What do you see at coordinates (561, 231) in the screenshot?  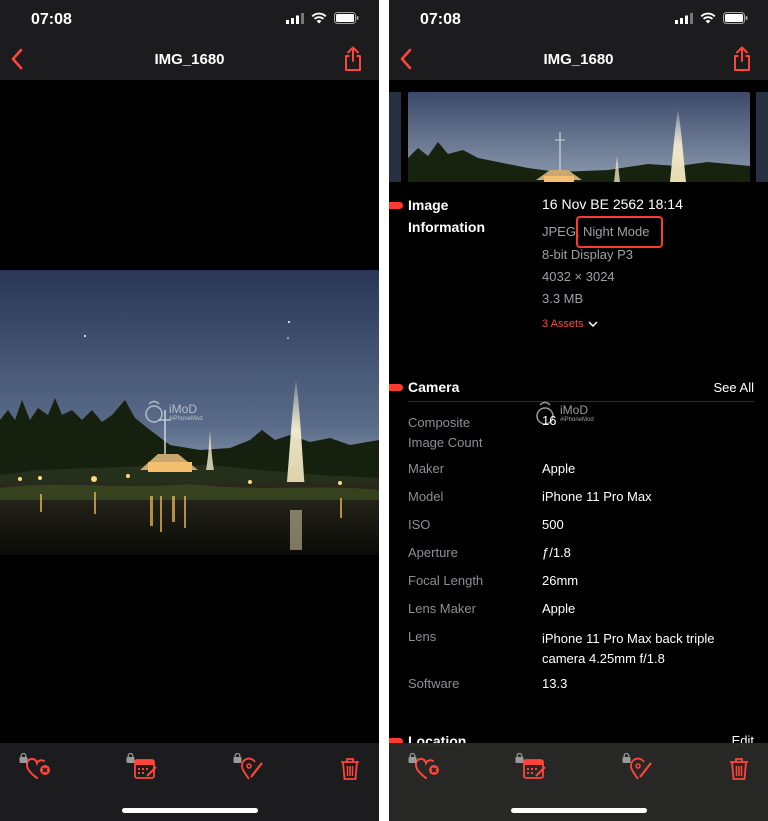 I see `format-prefix: JPEG,` at bounding box center [561, 231].